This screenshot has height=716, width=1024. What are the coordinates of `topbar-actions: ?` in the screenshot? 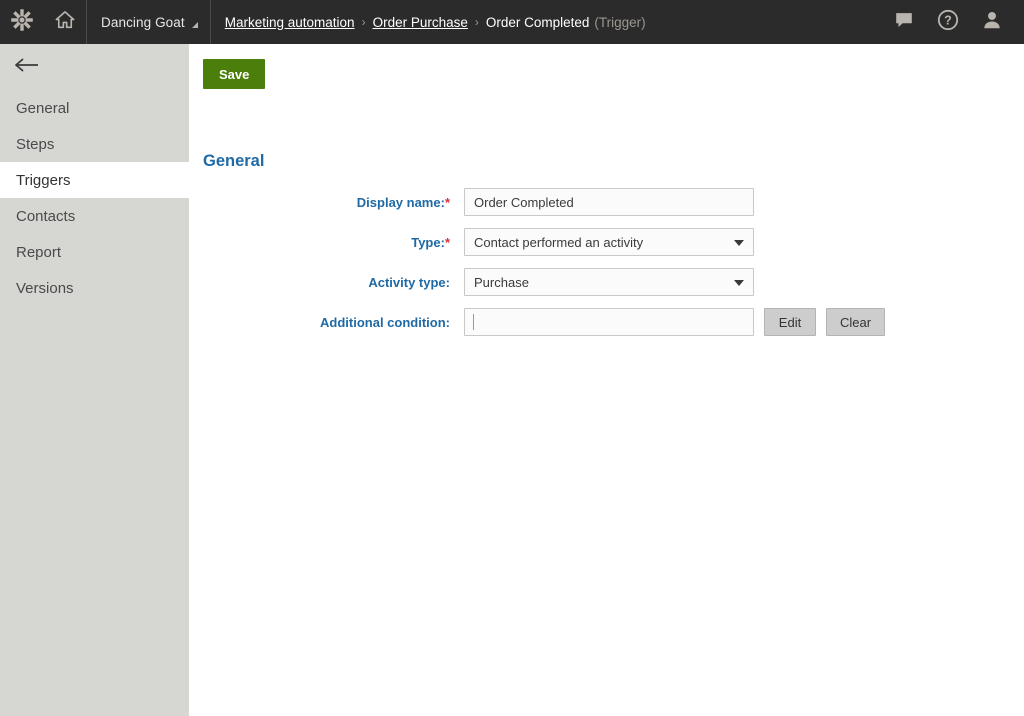 It's located at (953, 22).